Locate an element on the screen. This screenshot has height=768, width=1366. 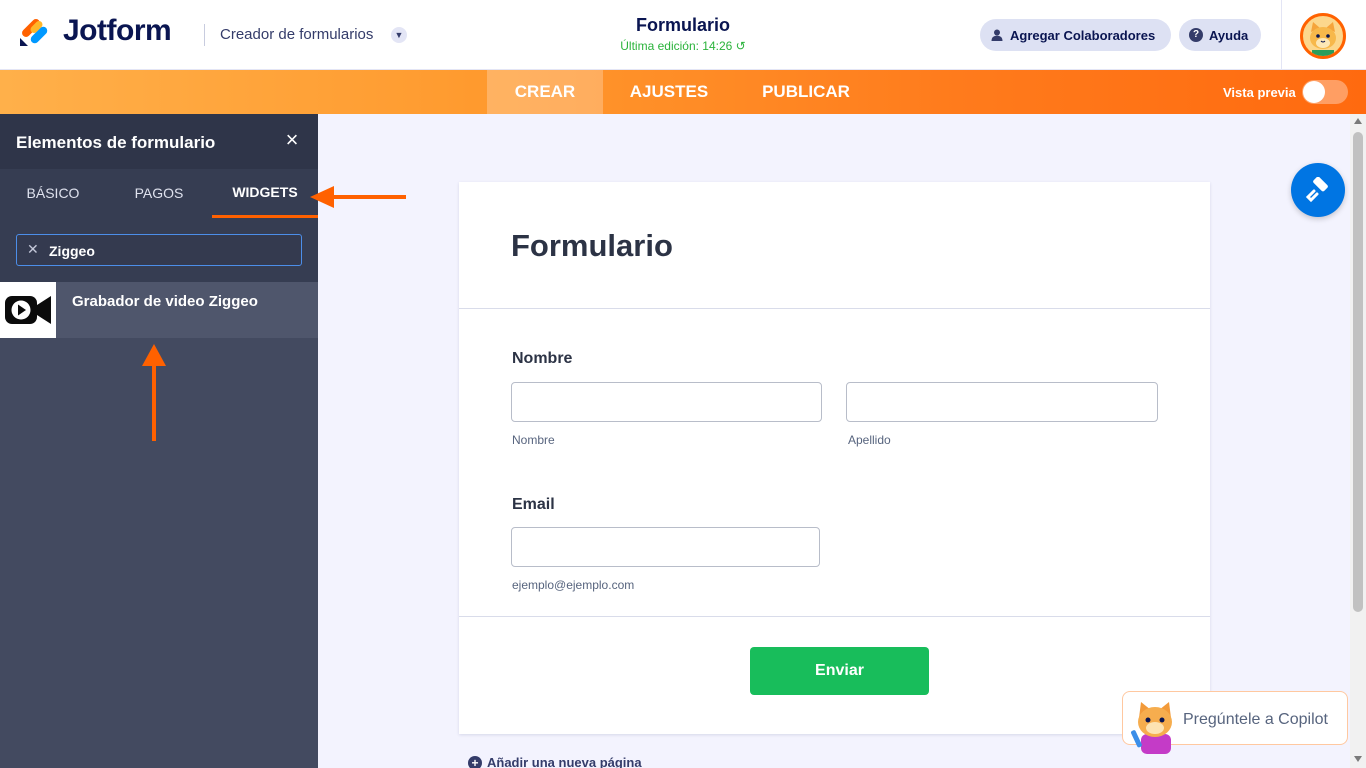
copilot-button: Pregúntele a Copilot is located at coordinates (1235, 722).